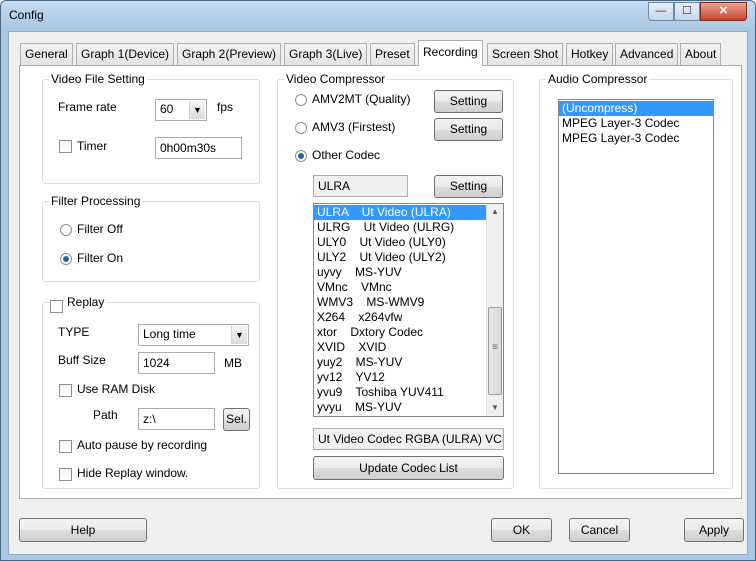 The width and height of the screenshot is (756, 561). I want to click on tab-graph1-device: Graph 1(Device), so click(125, 54).